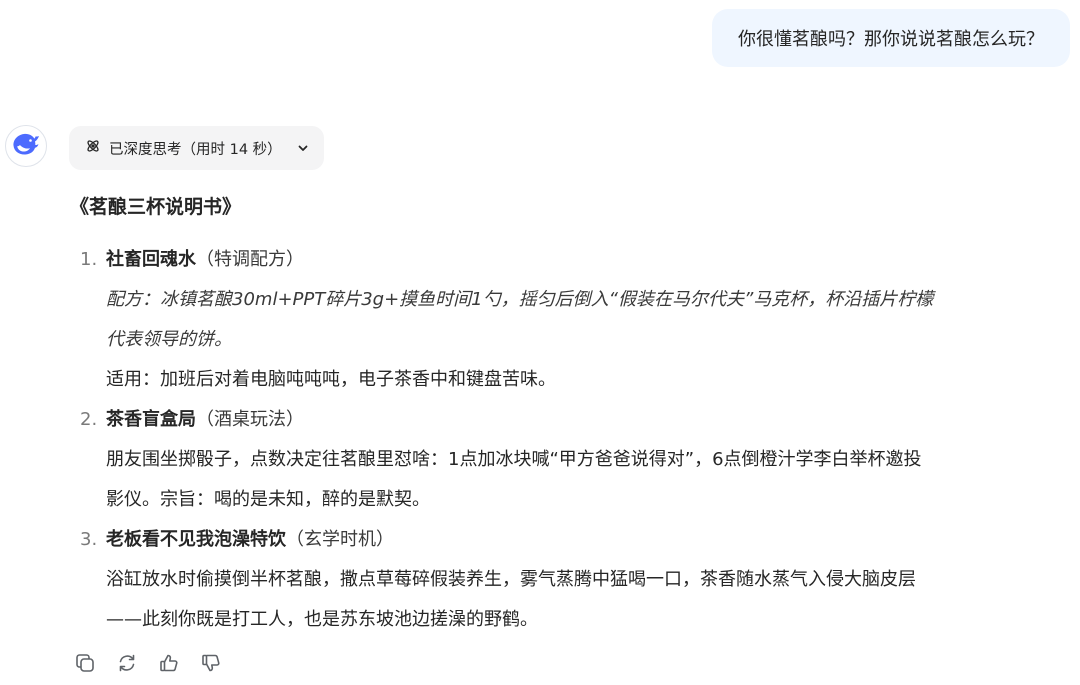 The height and width of the screenshot is (685, 1080). I want to click on item-line: ——此刻你既是打工人，也是苏东坡池边搓澡的野鹤。, so click(322, 619).